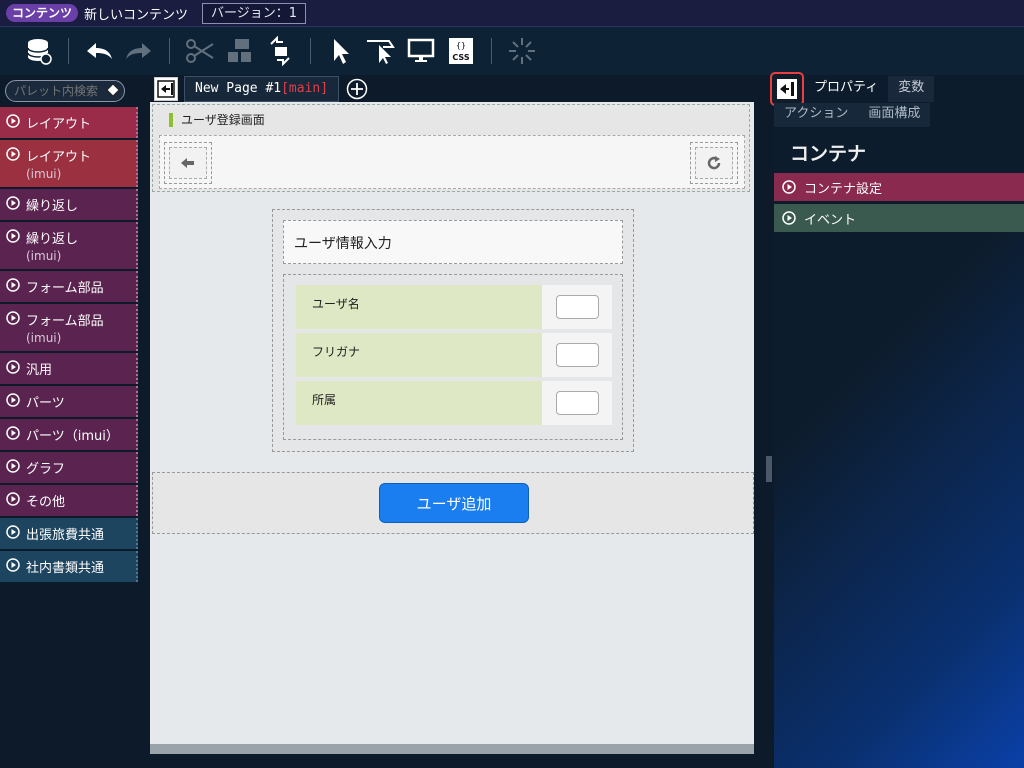 Image resolution: width=1024 pixels, height=768 pixels. I want to click on palette-item-layout-imui: レイアウト (imui), so click(69, 163).